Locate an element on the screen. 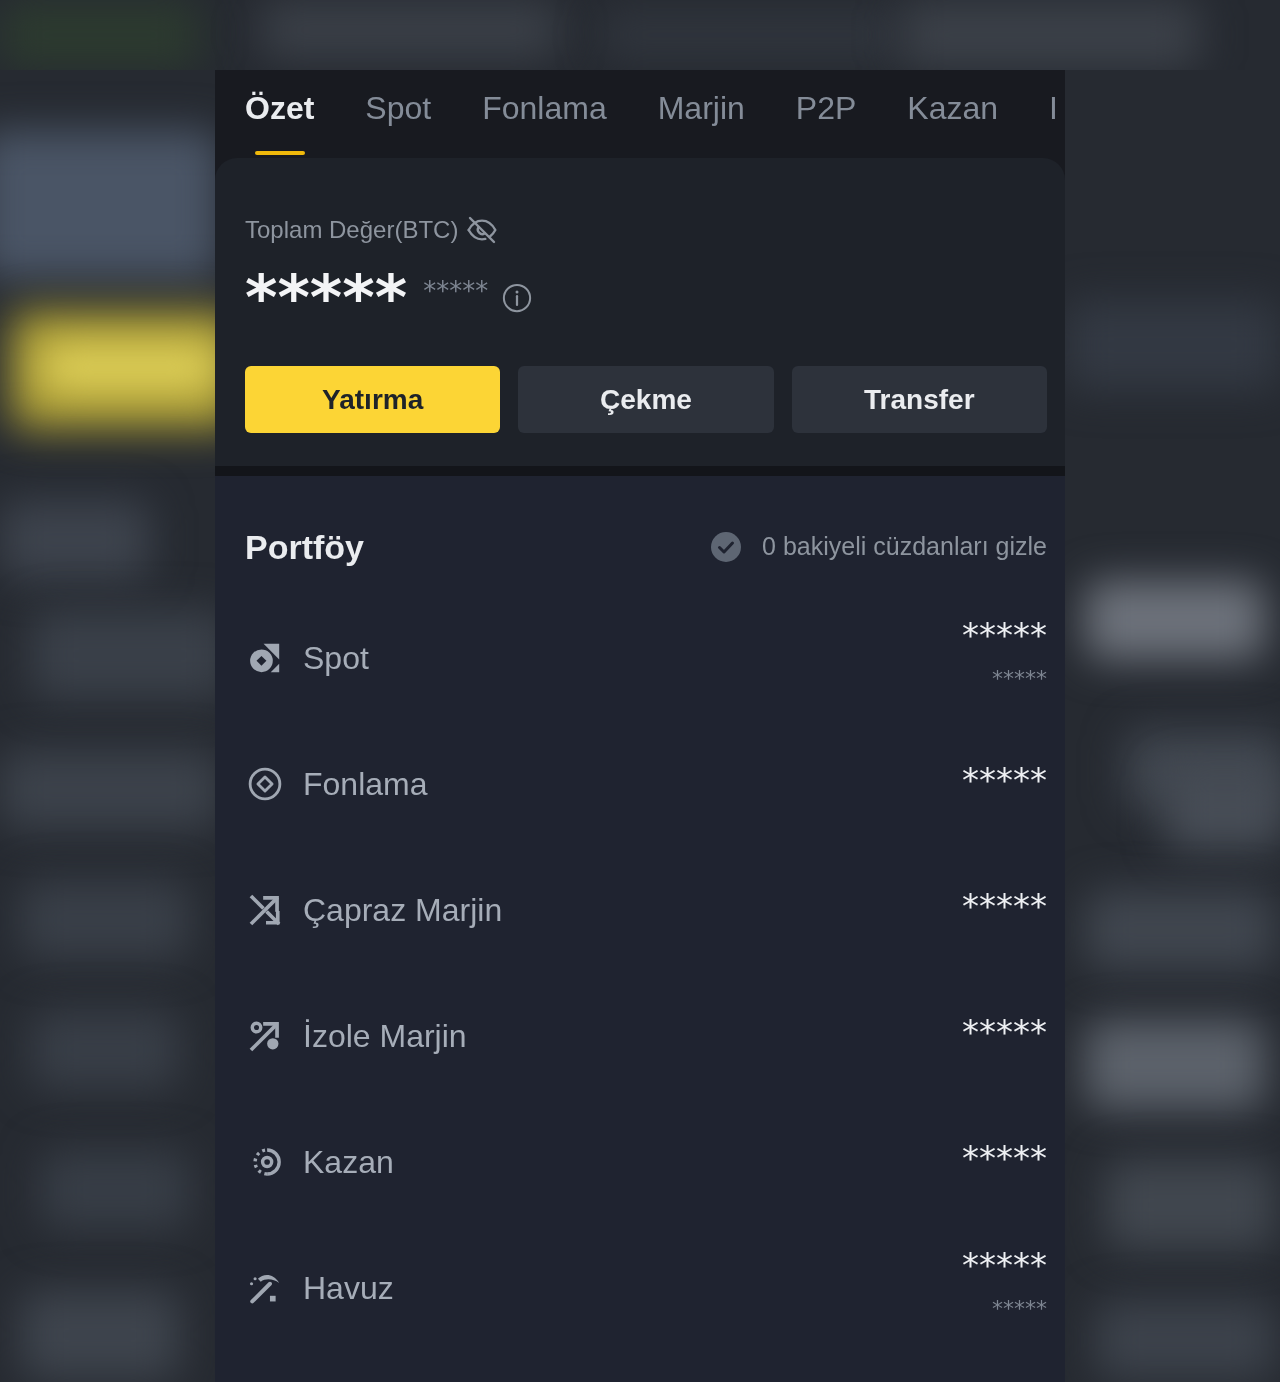 Image resolution: width=1280 pixels, height=1382 pixels. account-name: Havuz is located at coordinates (348, 1288).